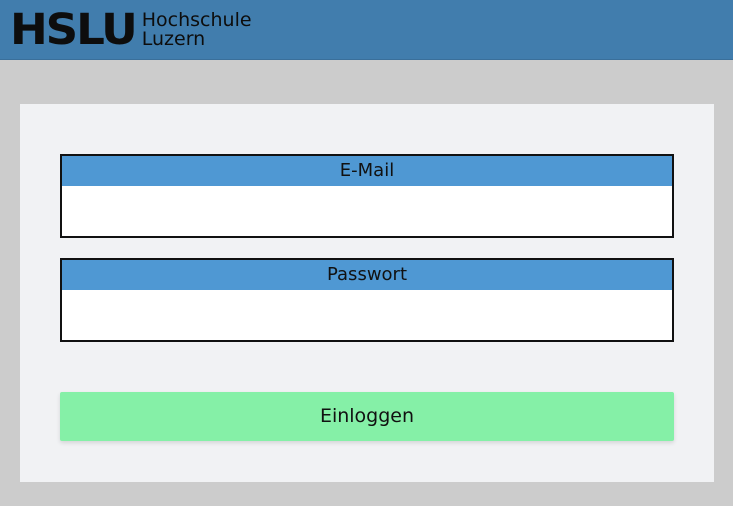 This screenshot has height=506, width=733. What do you see at coordinates (367, 315) in the screenshot?
I see `password-input` at bounding box center [367, 315].